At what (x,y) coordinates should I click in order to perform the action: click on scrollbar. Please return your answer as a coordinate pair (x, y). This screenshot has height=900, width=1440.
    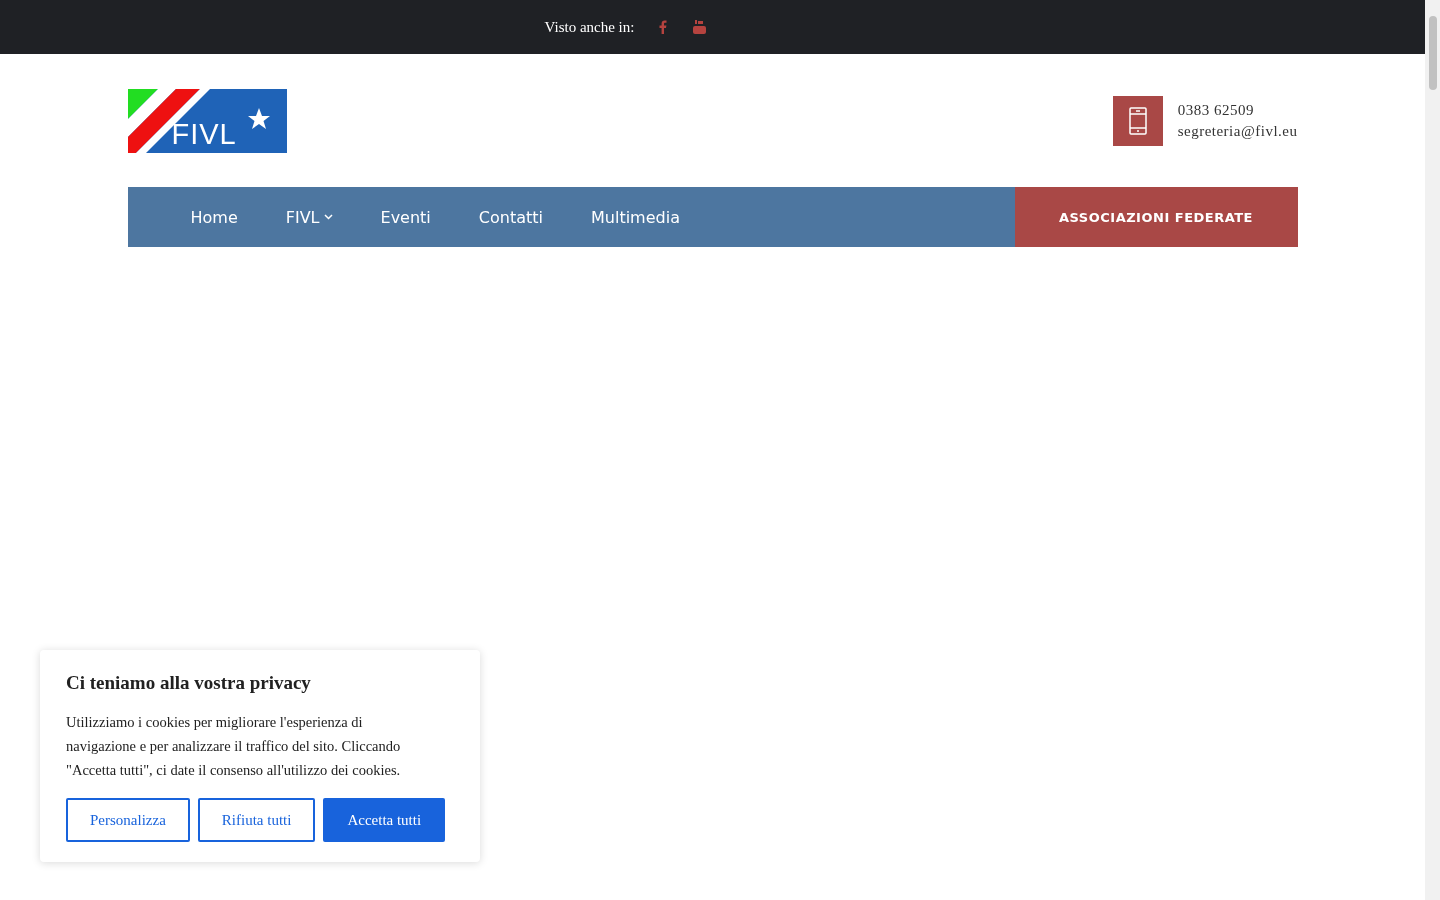
    Looking at the image, I should click on (1432, 450).